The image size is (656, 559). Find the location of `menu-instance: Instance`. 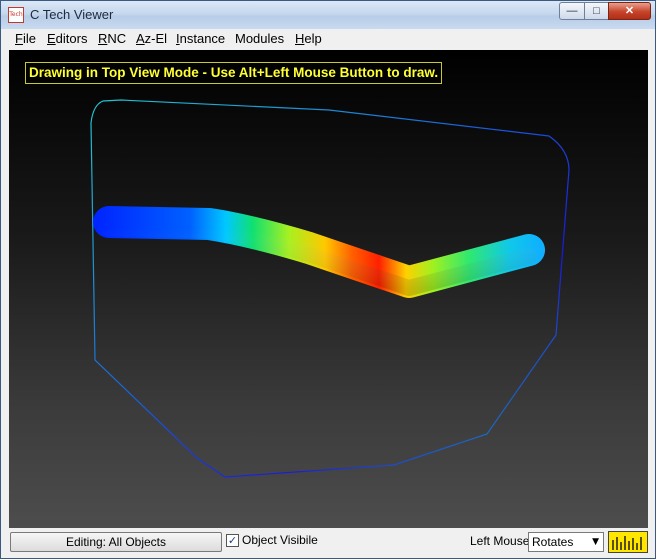

menu-instance: Instance is located at coordinates (200, 38).